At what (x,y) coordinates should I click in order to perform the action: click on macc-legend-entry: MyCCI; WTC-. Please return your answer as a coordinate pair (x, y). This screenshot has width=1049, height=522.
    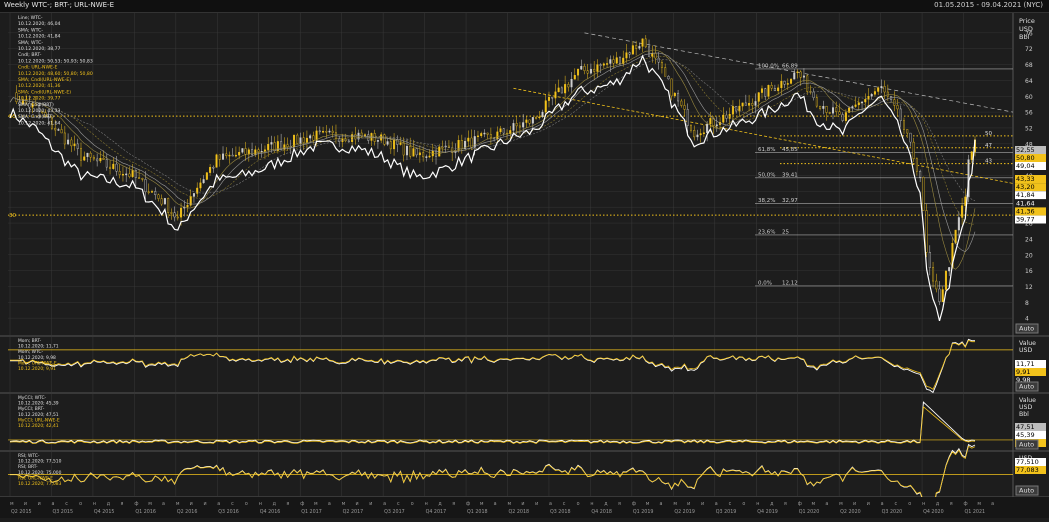
    Looking at the image, I should click on (32, 398).